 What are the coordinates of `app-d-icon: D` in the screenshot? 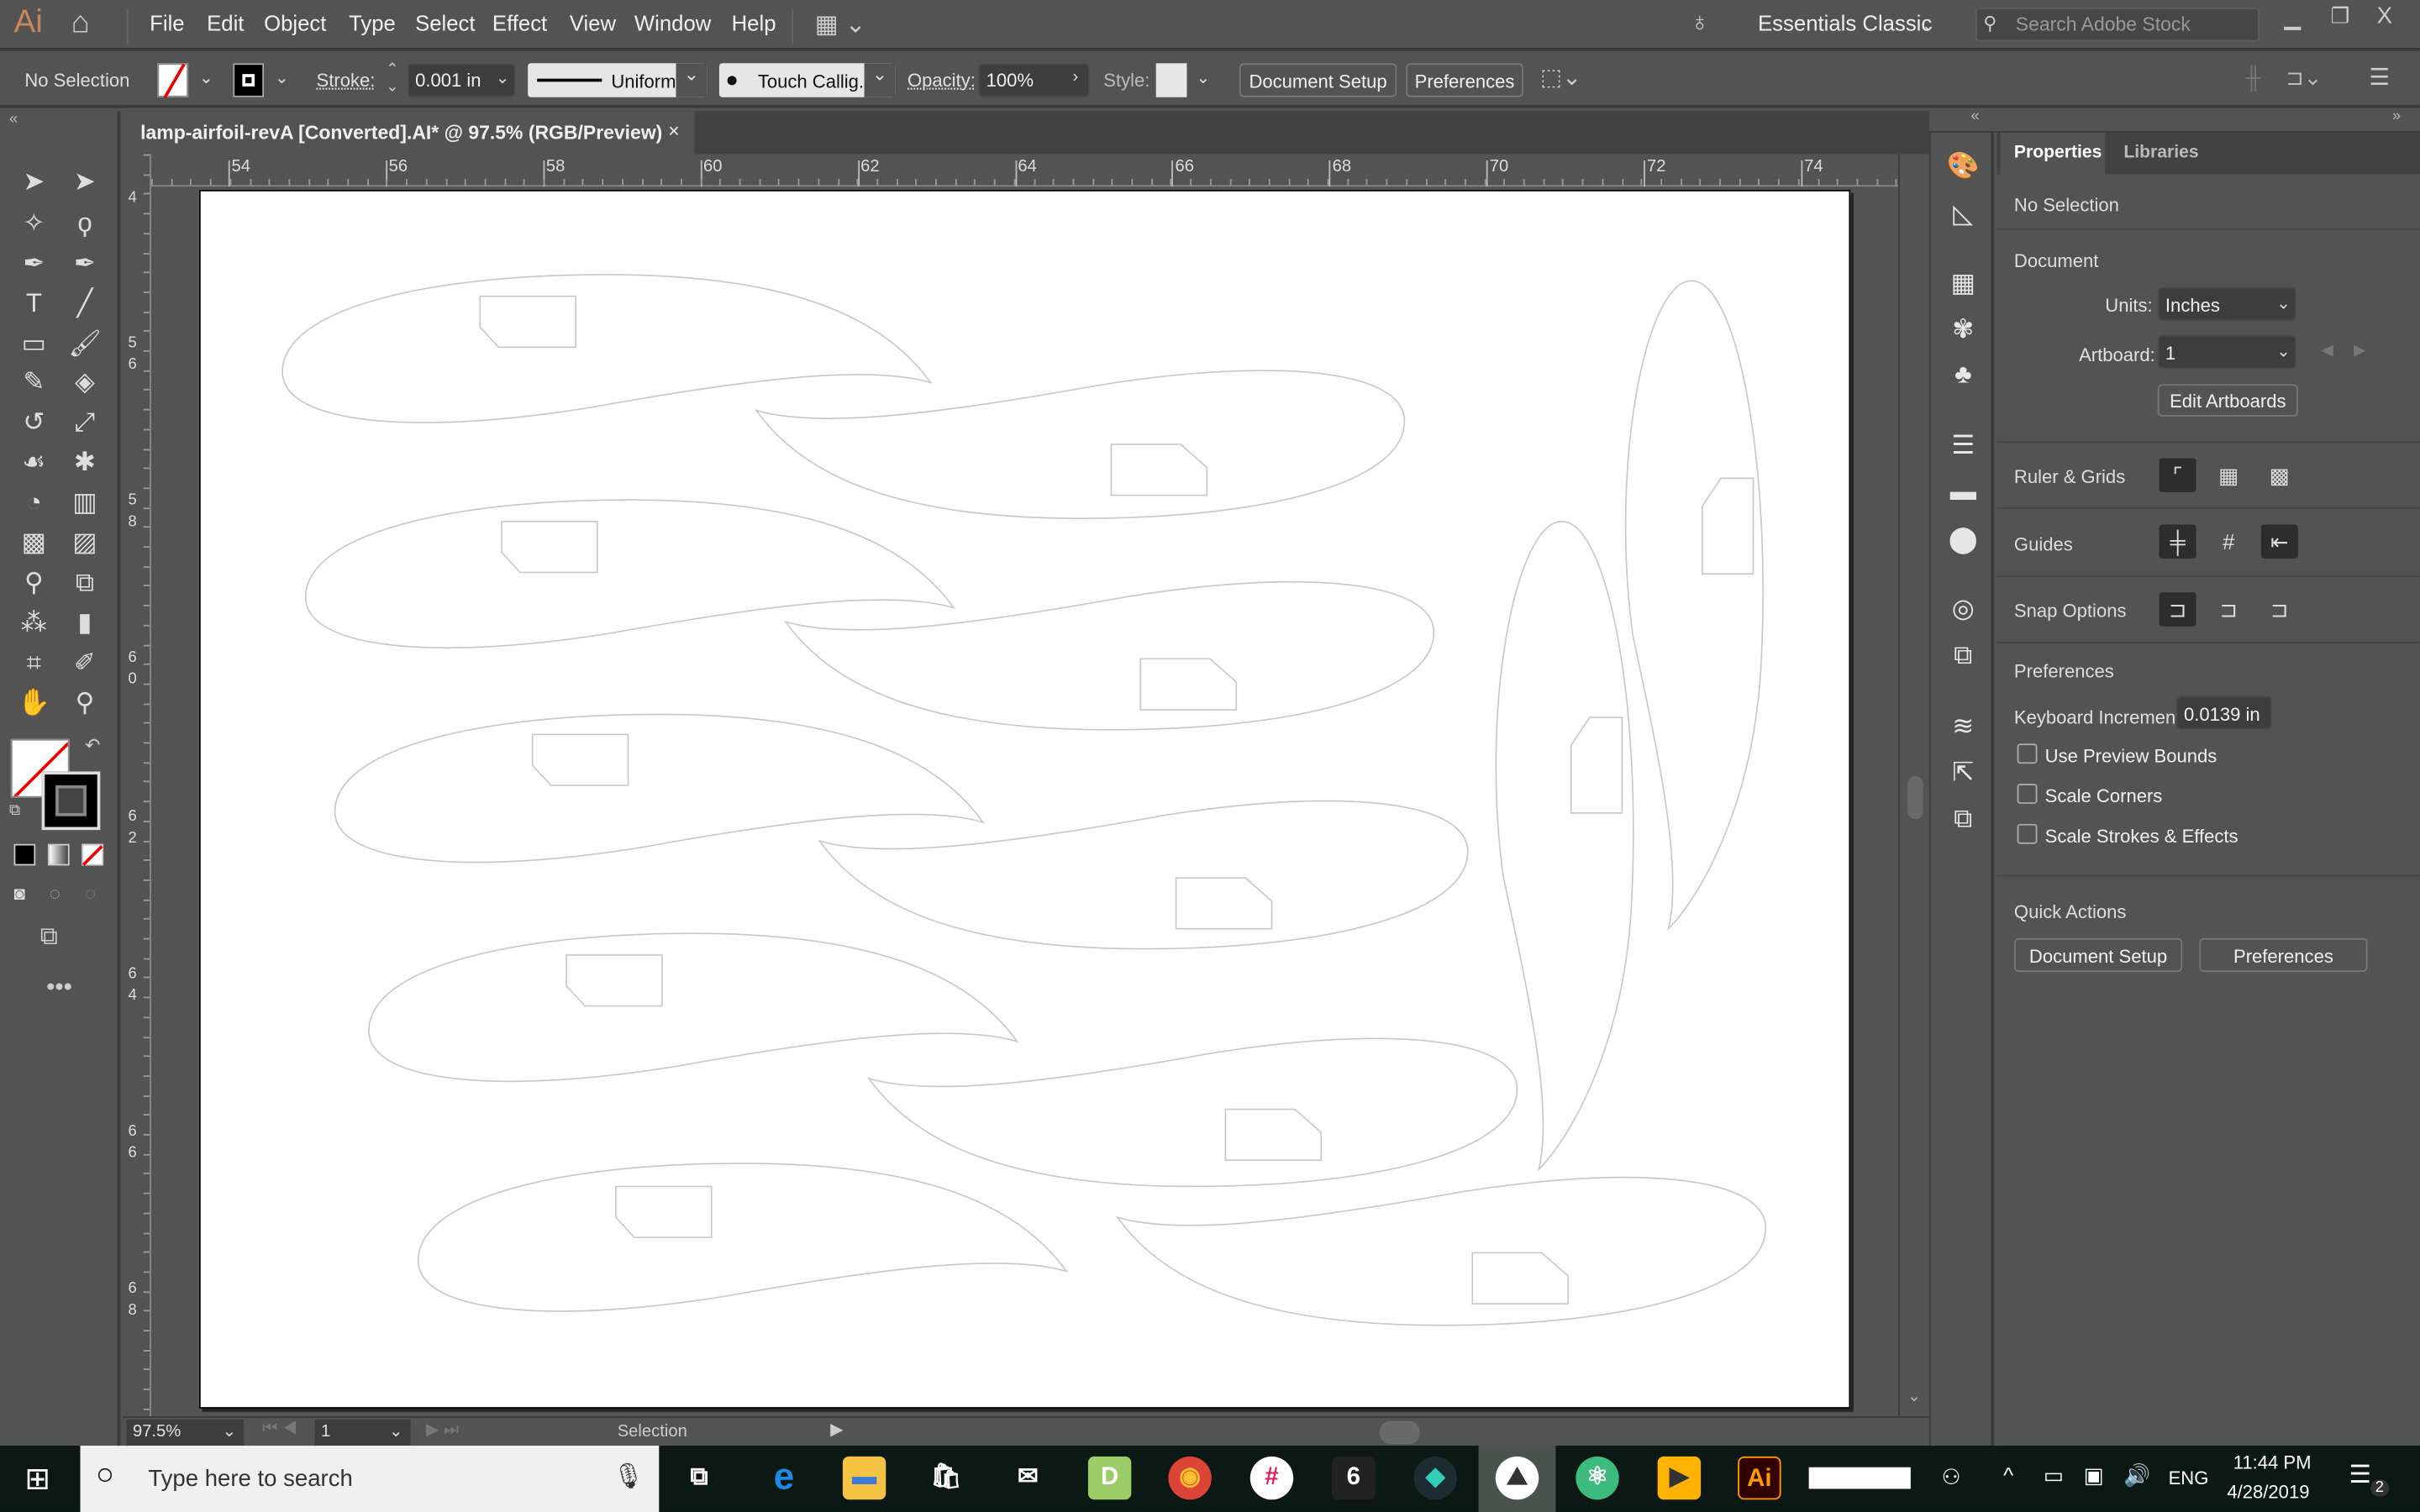 It's located at (1109, 1478).